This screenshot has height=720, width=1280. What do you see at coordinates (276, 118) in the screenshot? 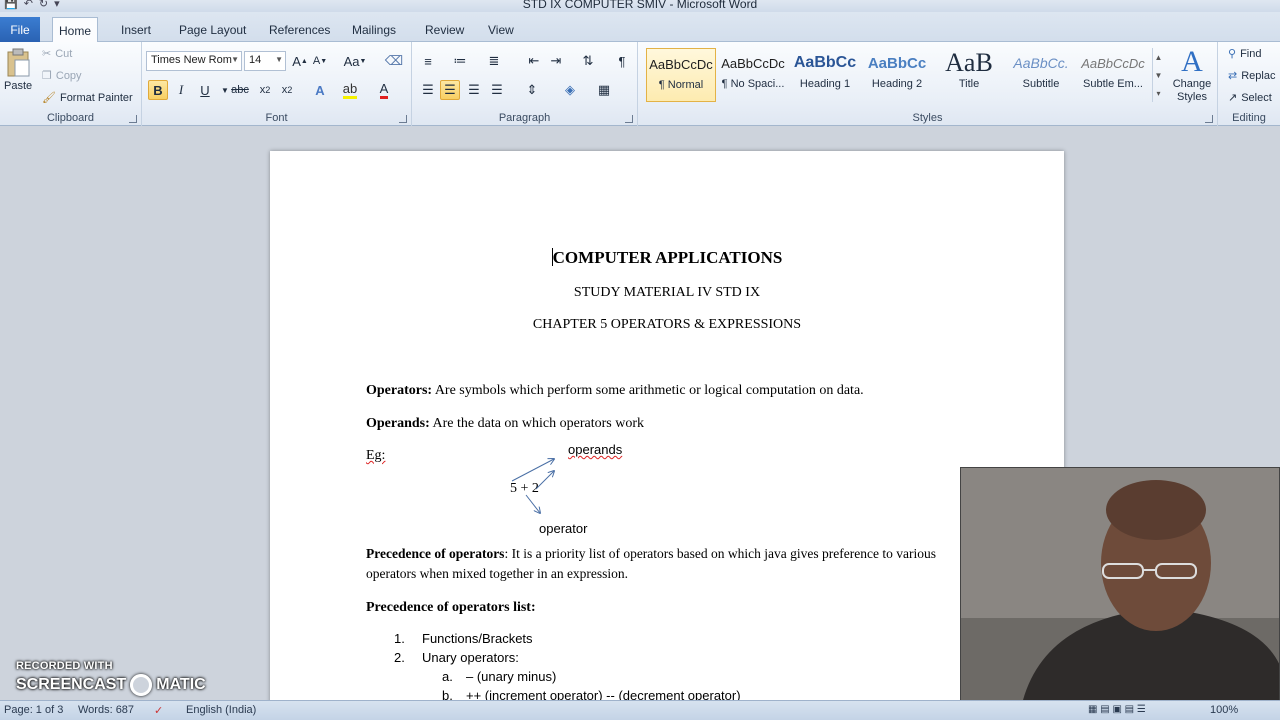
I see `font-group-label: Font` at bounding box center [276, 118].